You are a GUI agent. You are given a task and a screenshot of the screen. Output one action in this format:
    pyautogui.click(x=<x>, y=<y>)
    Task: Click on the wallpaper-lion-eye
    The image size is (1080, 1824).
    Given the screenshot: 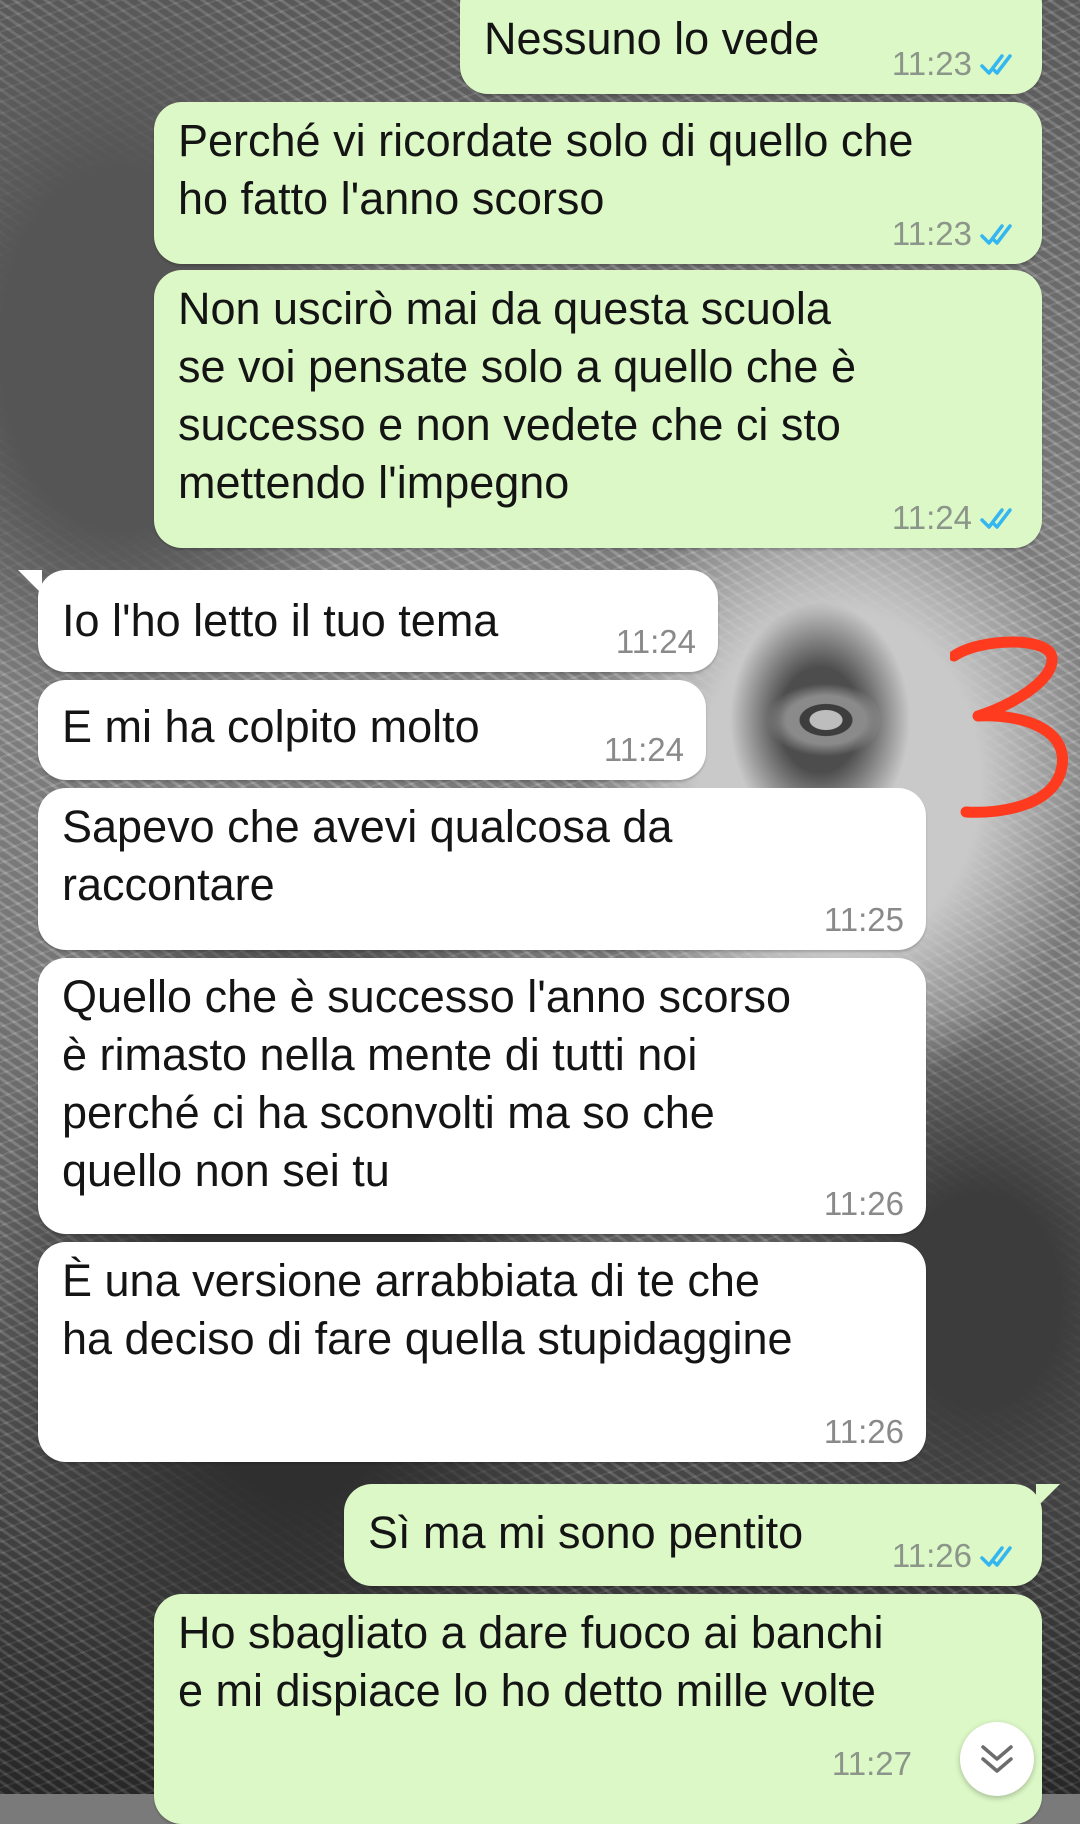 What is the action you would take?
    pyautogui.click(x=820, y=720)
    